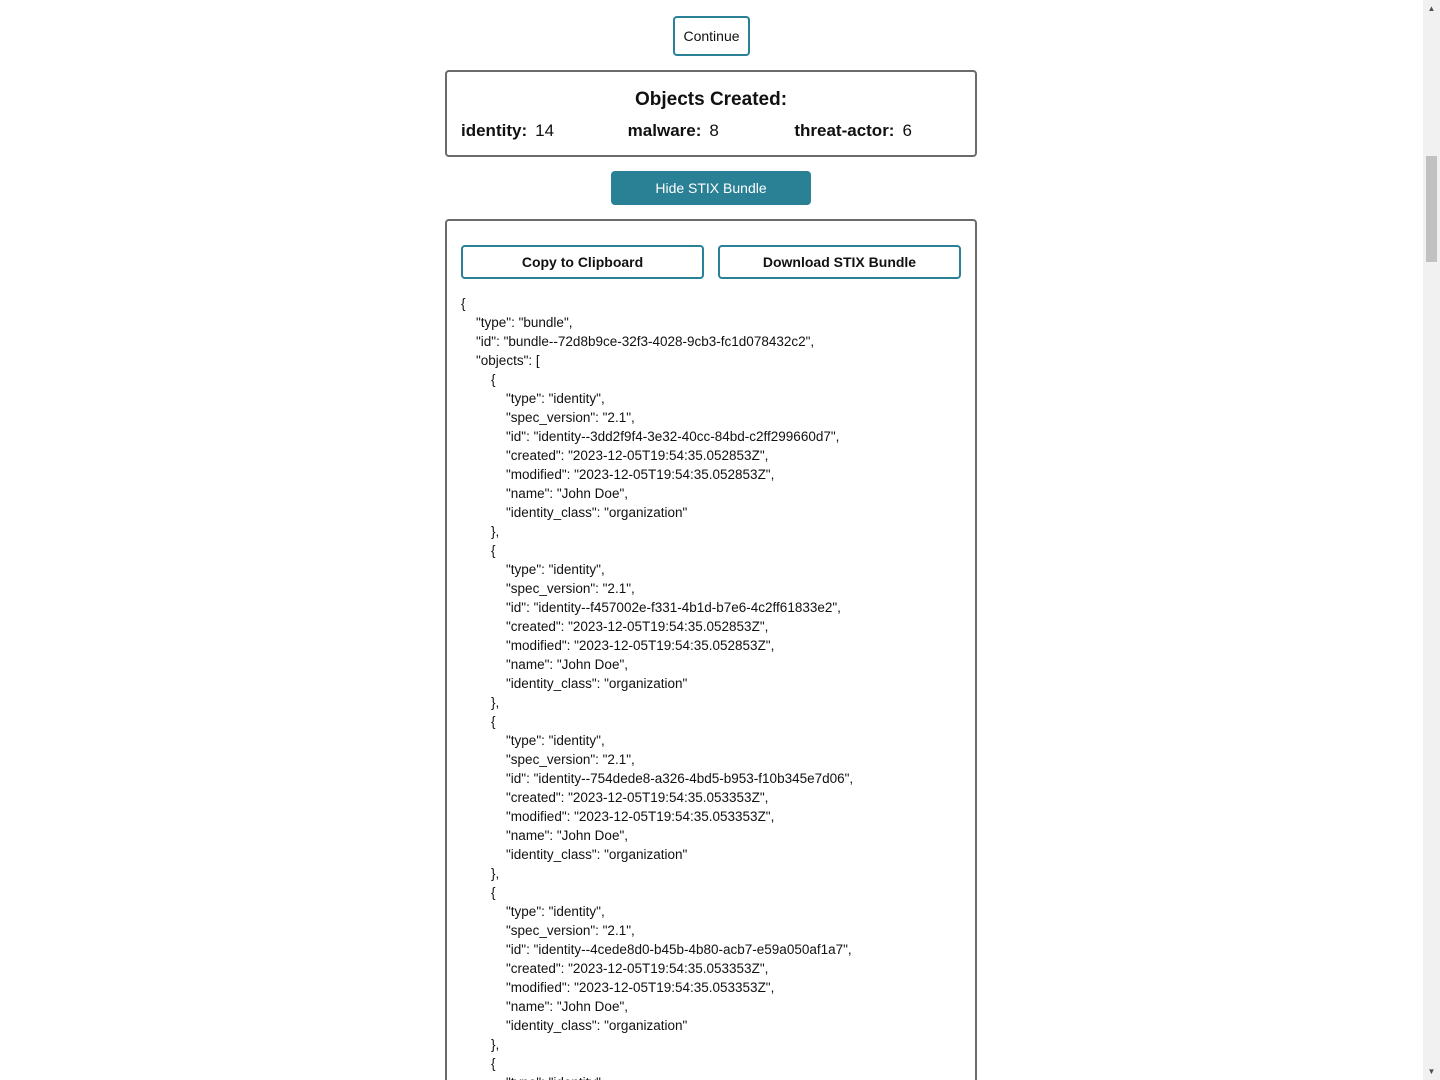 This screenshot has height=1080, width=1440. What do you see at coordinates (711, 36) in the screenshot?
I see `continue-button: Continue` at bounding box center [711, 36].